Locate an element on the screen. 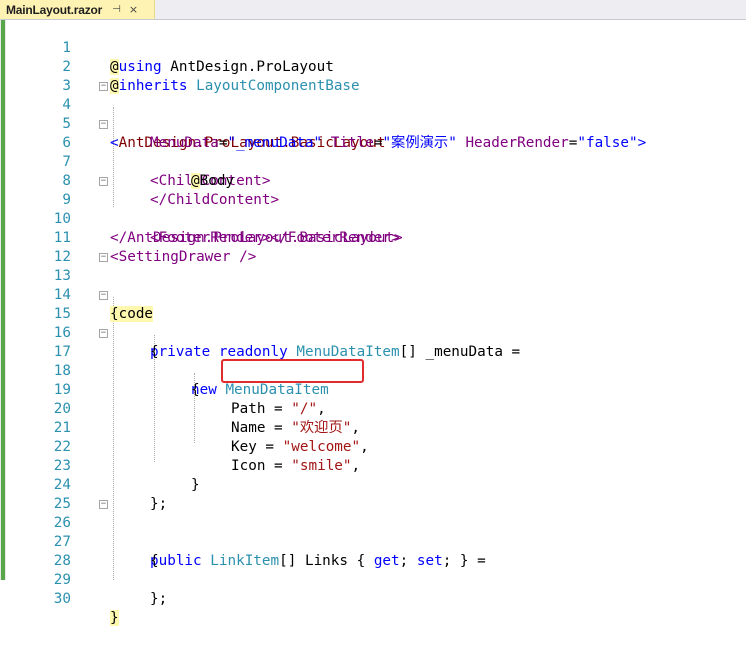  code-line-8: 8 </ChildContent> is located at coordinates (373, 180).